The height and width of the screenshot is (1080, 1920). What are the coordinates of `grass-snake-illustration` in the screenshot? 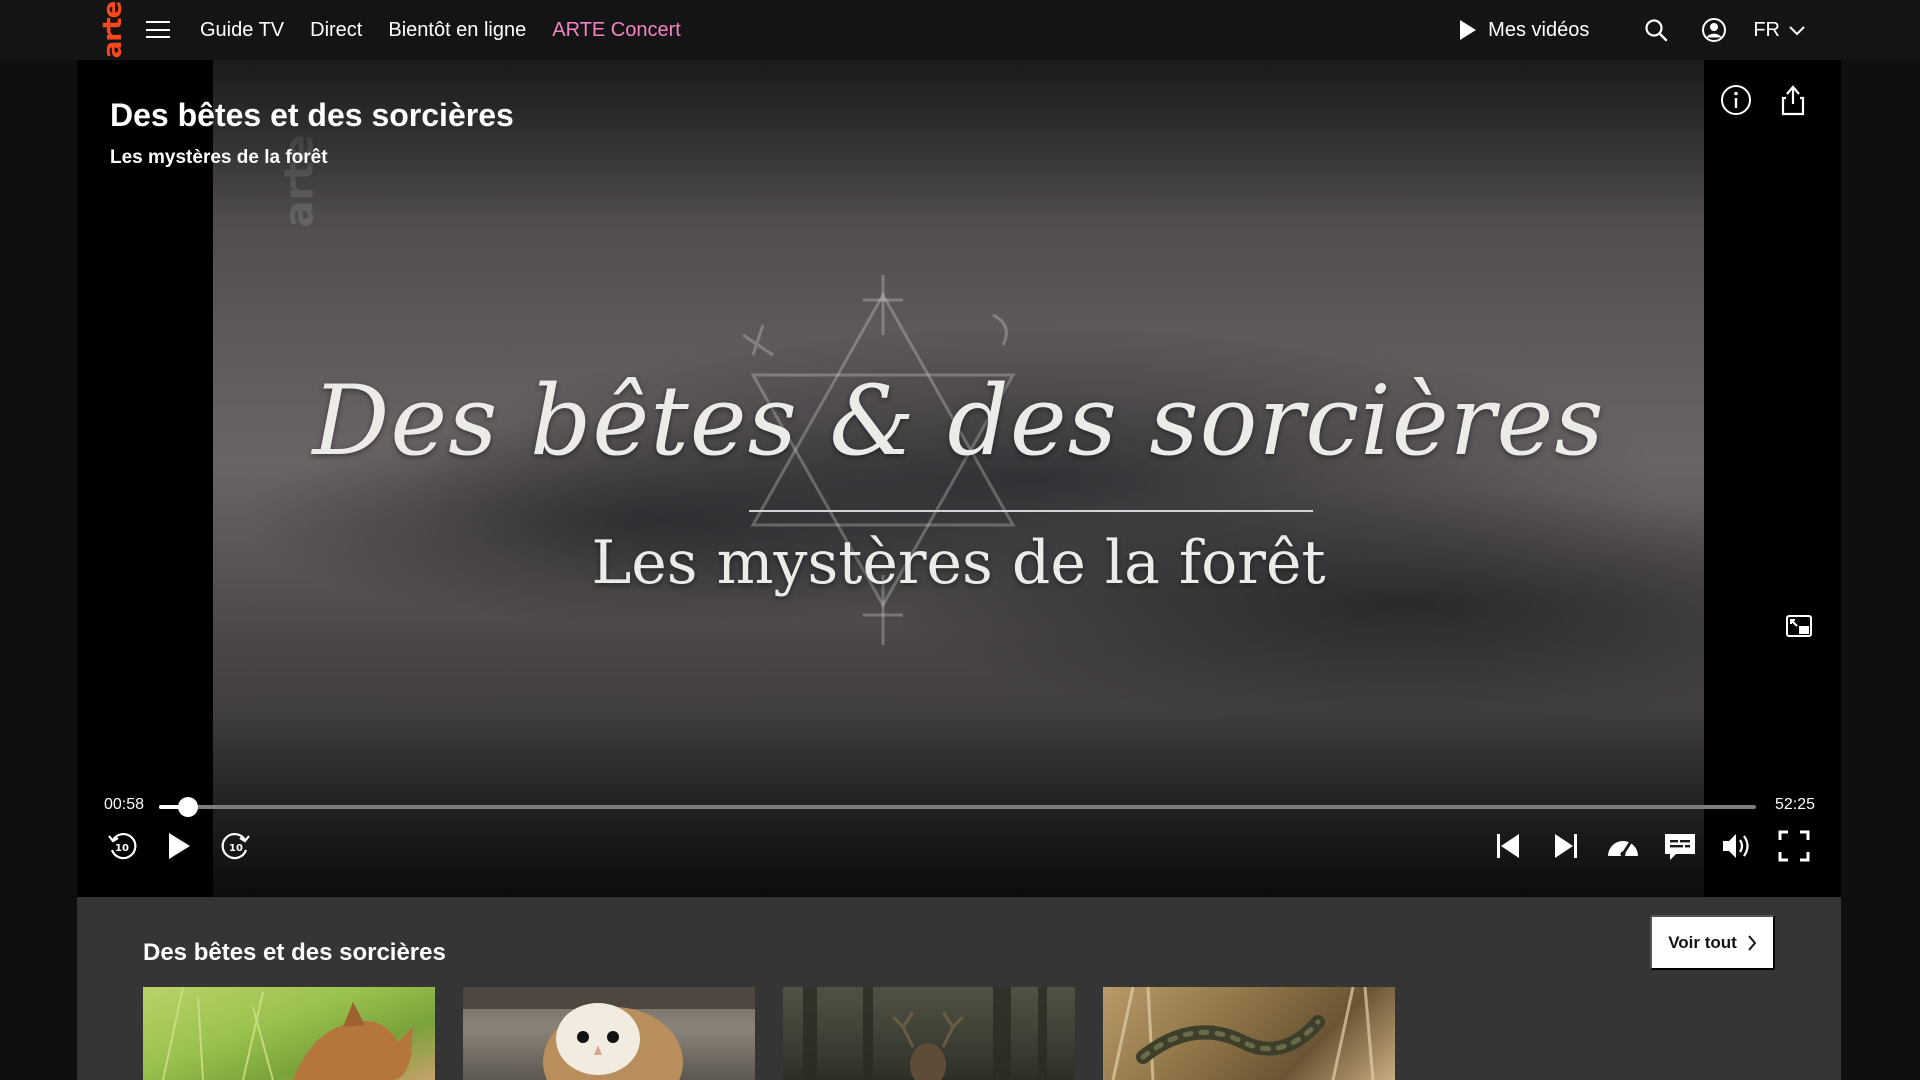 It's located at (1243, 1033).